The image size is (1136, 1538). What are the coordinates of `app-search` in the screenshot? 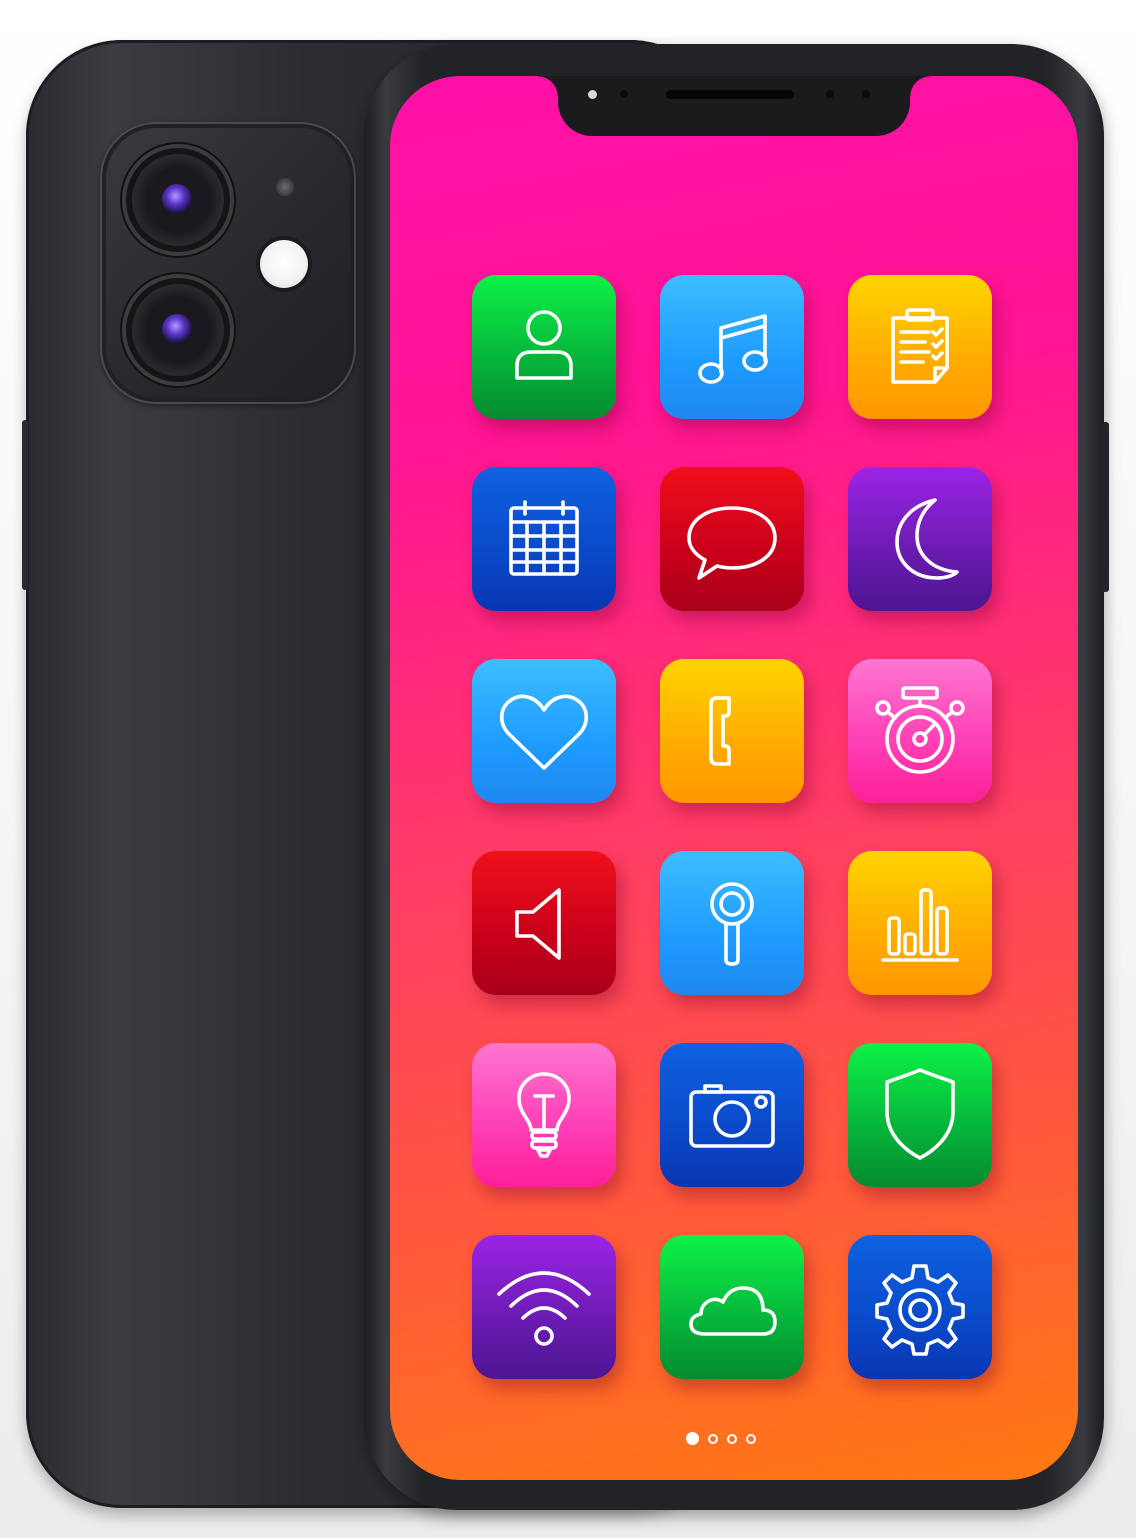 It's located at (732, 923).